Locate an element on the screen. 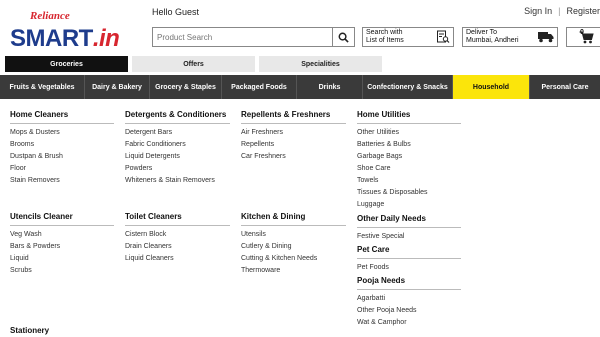  search-button is located at coordinates (343, 37).